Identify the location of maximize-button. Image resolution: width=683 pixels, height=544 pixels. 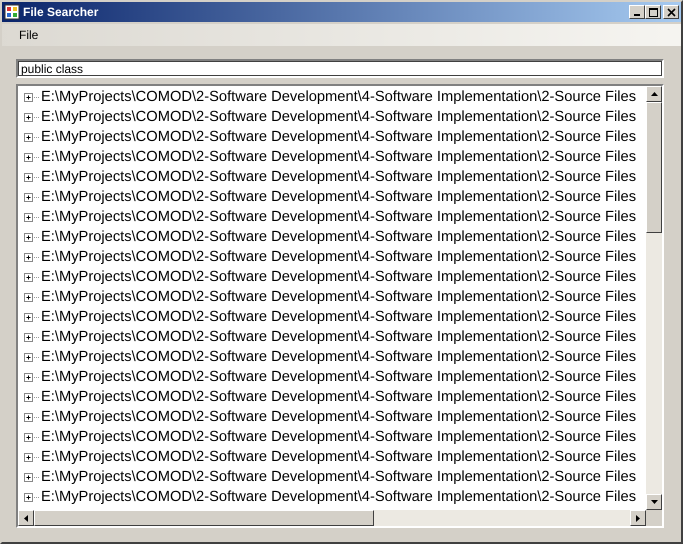
(653, 12).